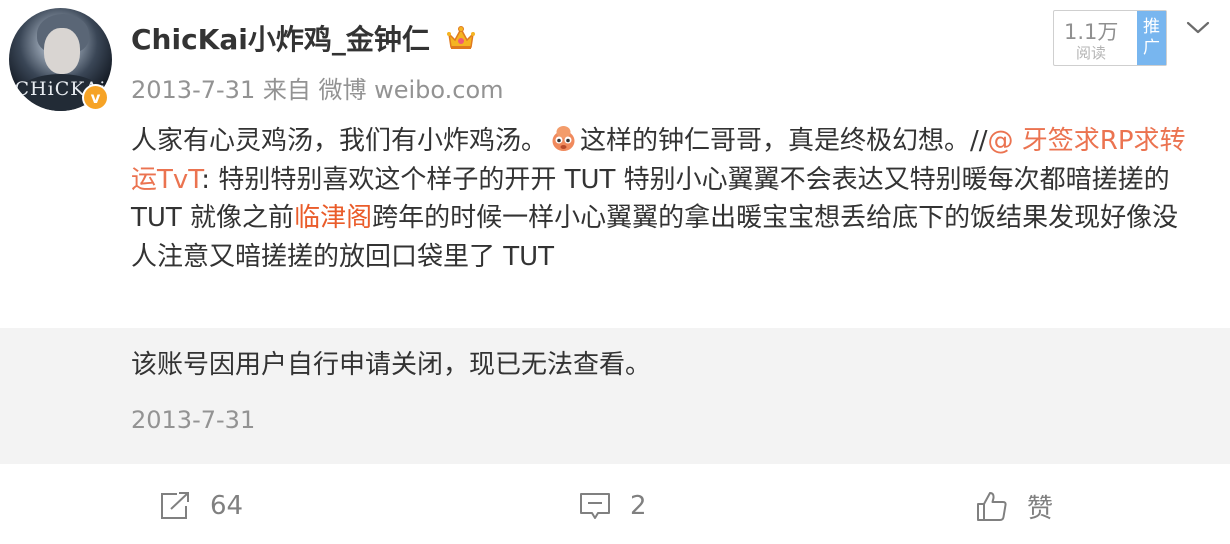 The width and height of the screenshot is (1230, 544). Describe the element at coordinates (461, 38) in the screenshot. I see `crown-icon` at that location.